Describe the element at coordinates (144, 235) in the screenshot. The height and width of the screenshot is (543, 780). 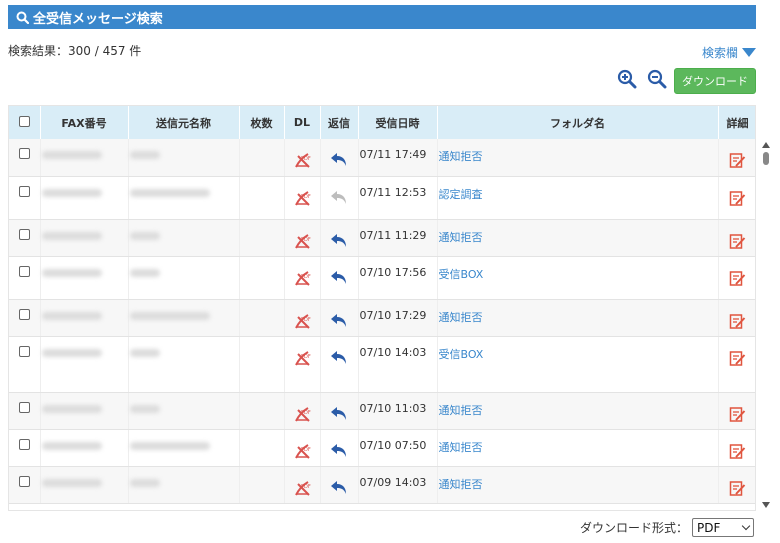
I see `redacted-sender-name` at that location.